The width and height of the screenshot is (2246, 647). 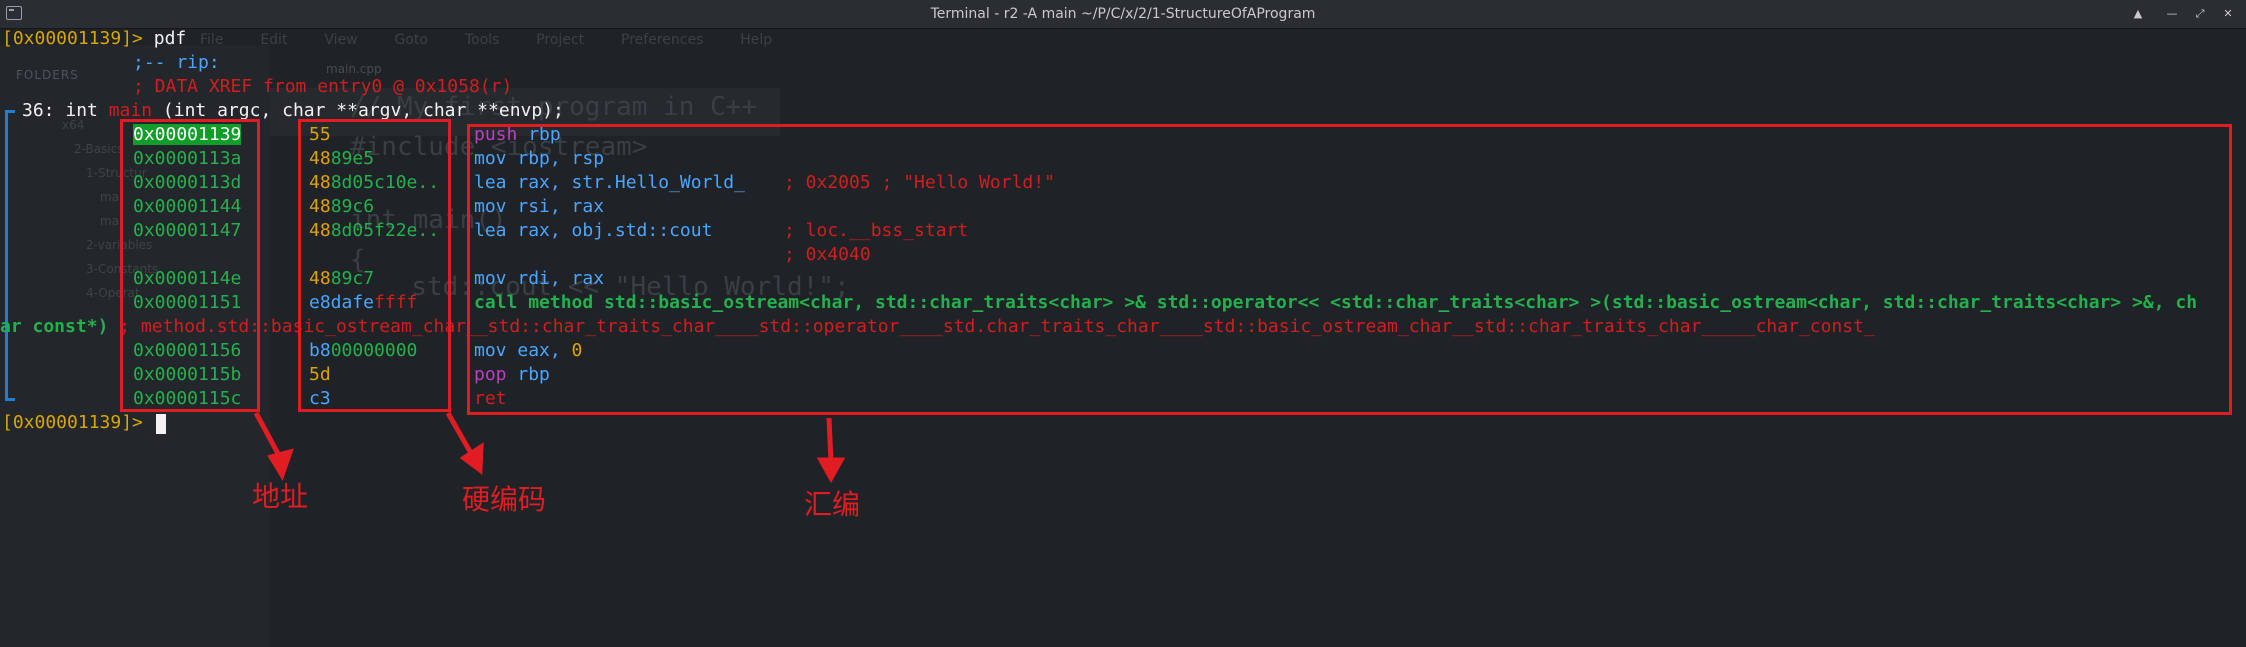 What do you see at coordinates (504, 499) in the screenshot?
I see `machine-code-label: 硬编码` at bounding box center [504, 499].